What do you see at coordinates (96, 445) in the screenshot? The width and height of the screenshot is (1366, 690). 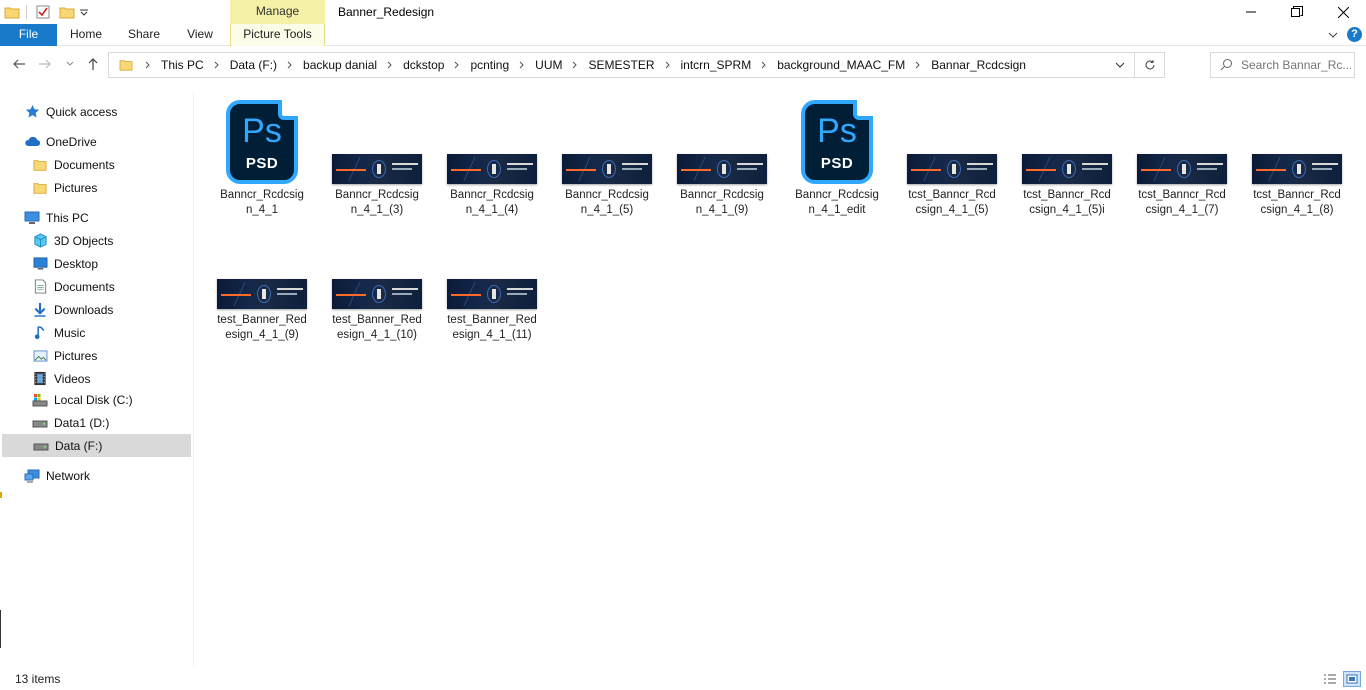 I see `sidebar-item-data-f: Data (F:)` at bounding box center [96, 445].